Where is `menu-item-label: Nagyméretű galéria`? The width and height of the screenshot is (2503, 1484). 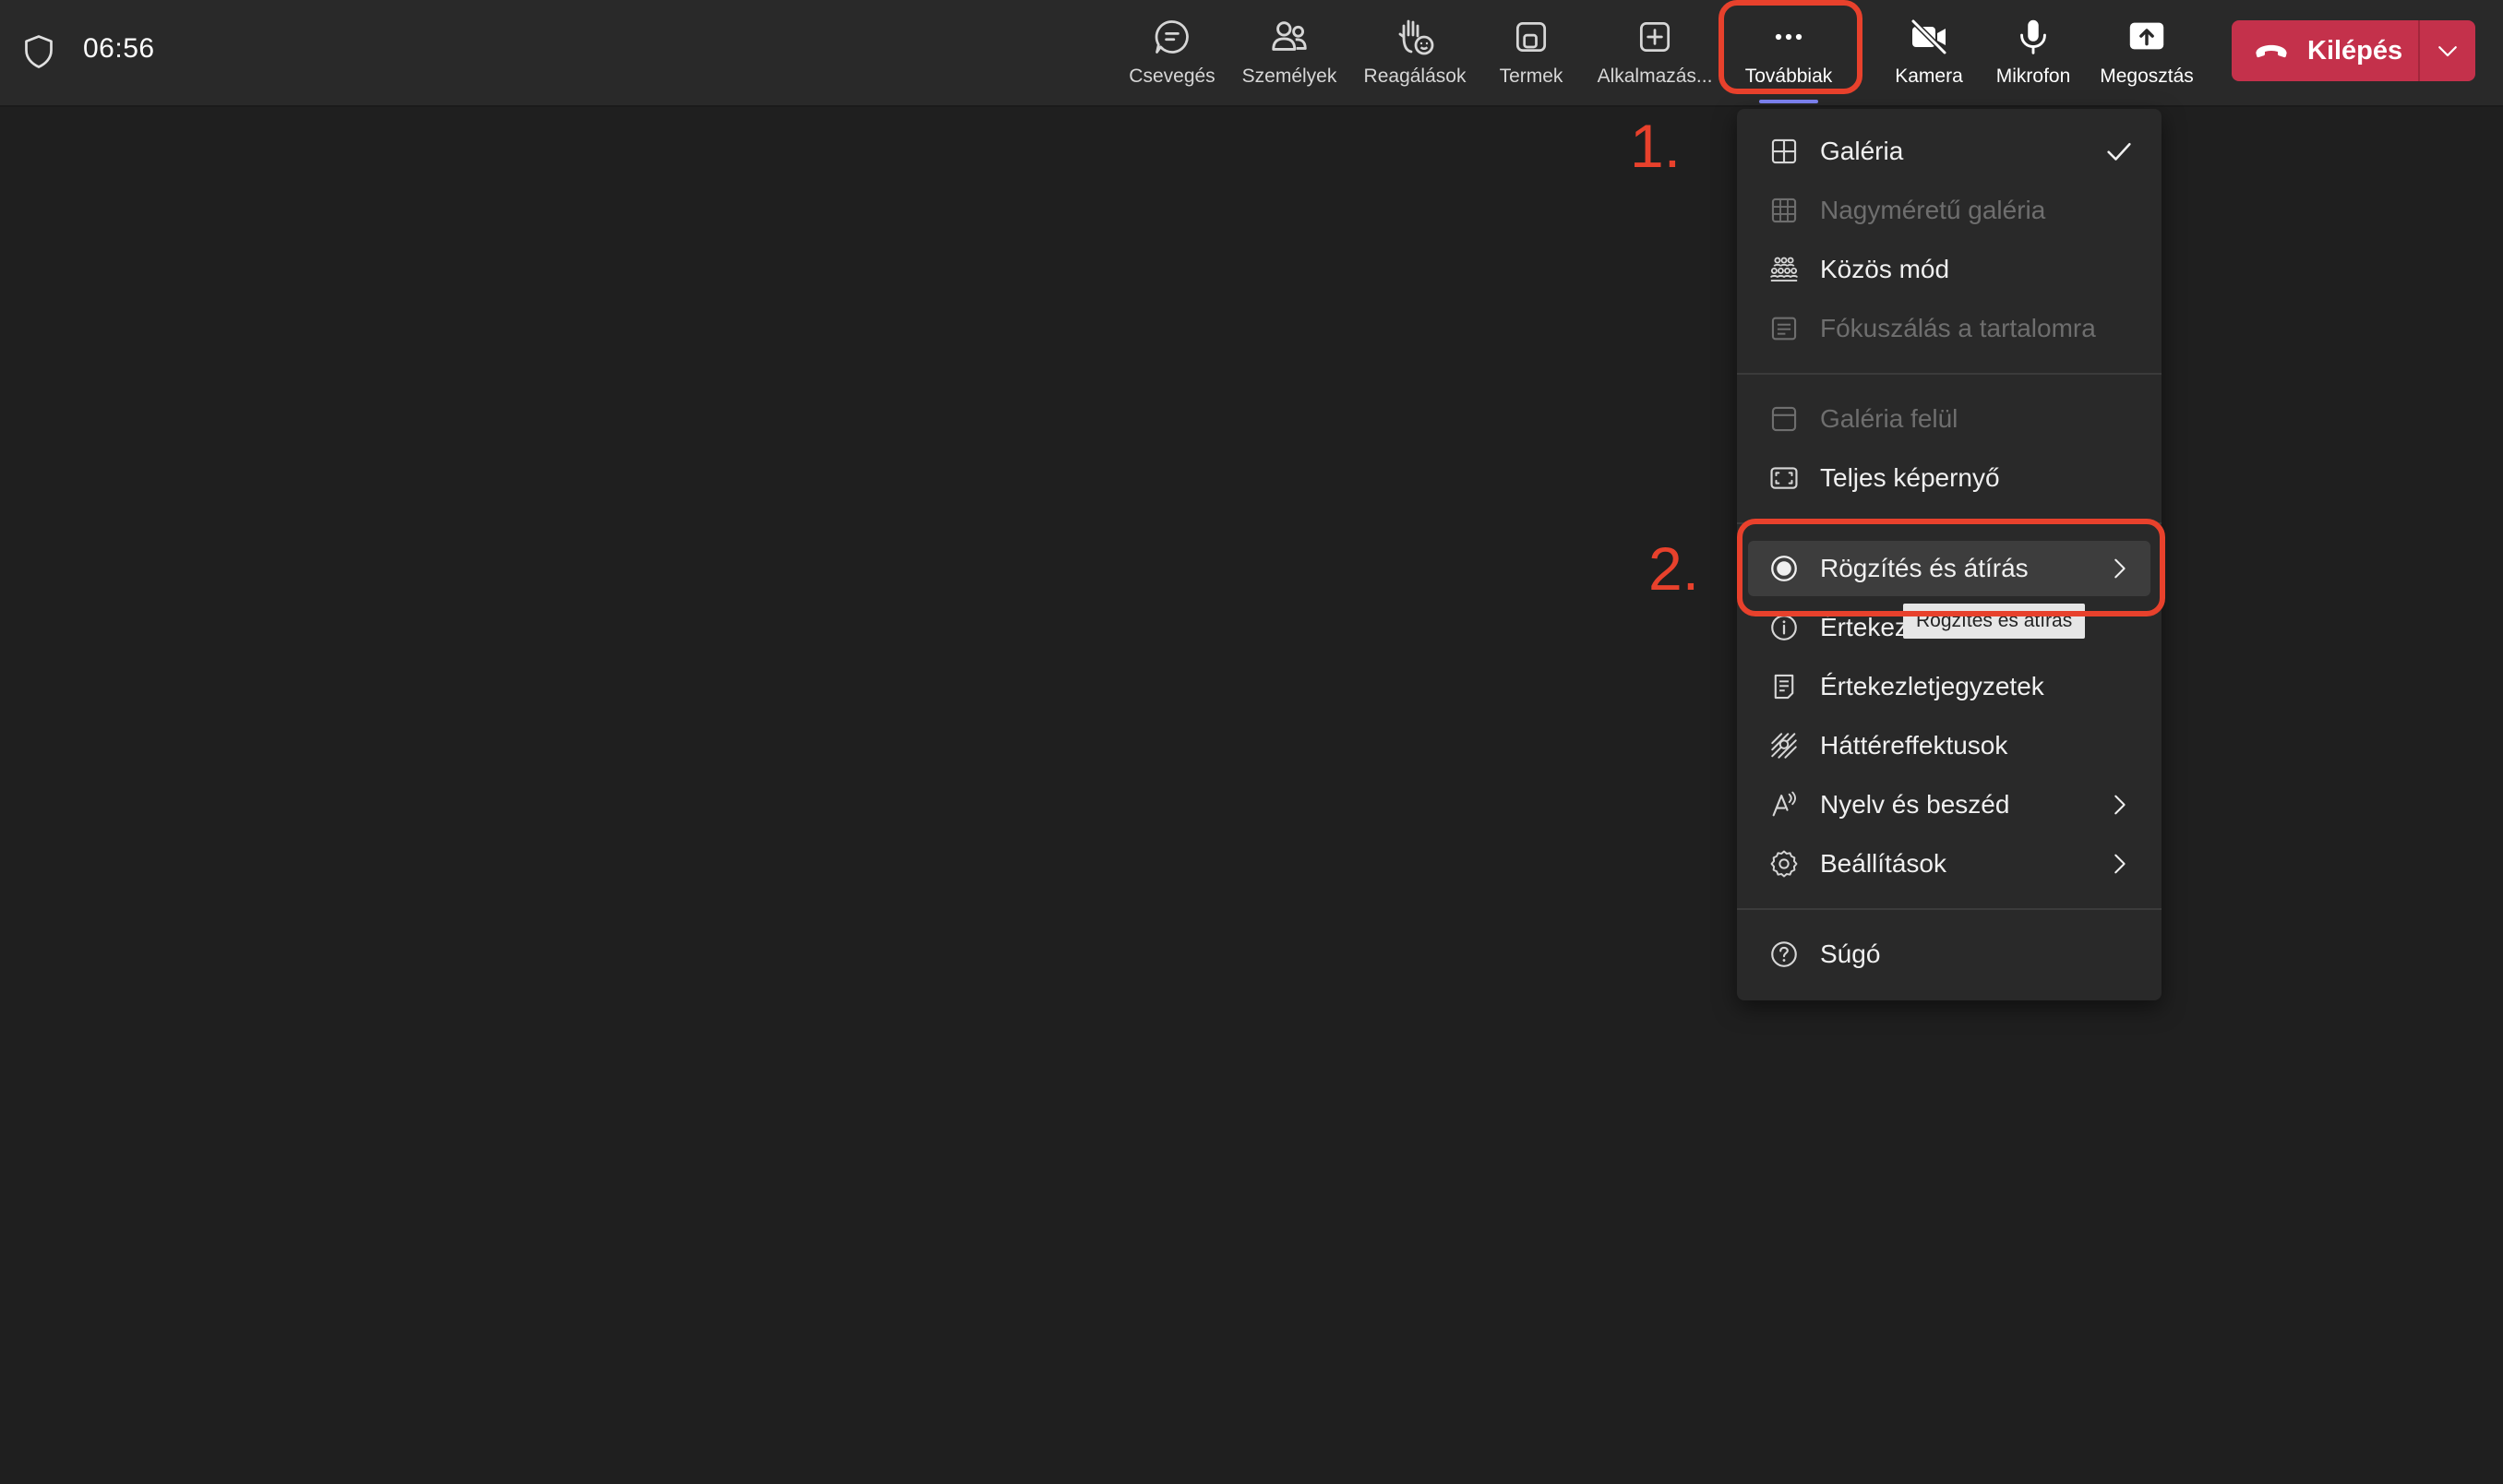
menu-item-label: Nagyméretű galéria is located at coordinates (1933, 210).